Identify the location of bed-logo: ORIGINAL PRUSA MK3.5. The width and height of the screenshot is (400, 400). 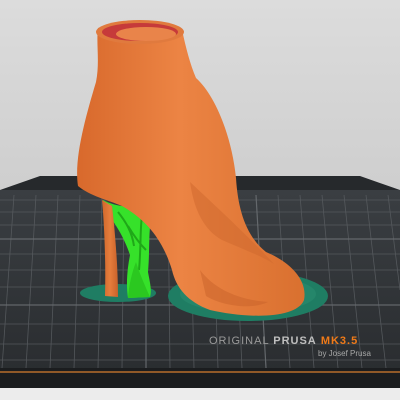
(304, 341).